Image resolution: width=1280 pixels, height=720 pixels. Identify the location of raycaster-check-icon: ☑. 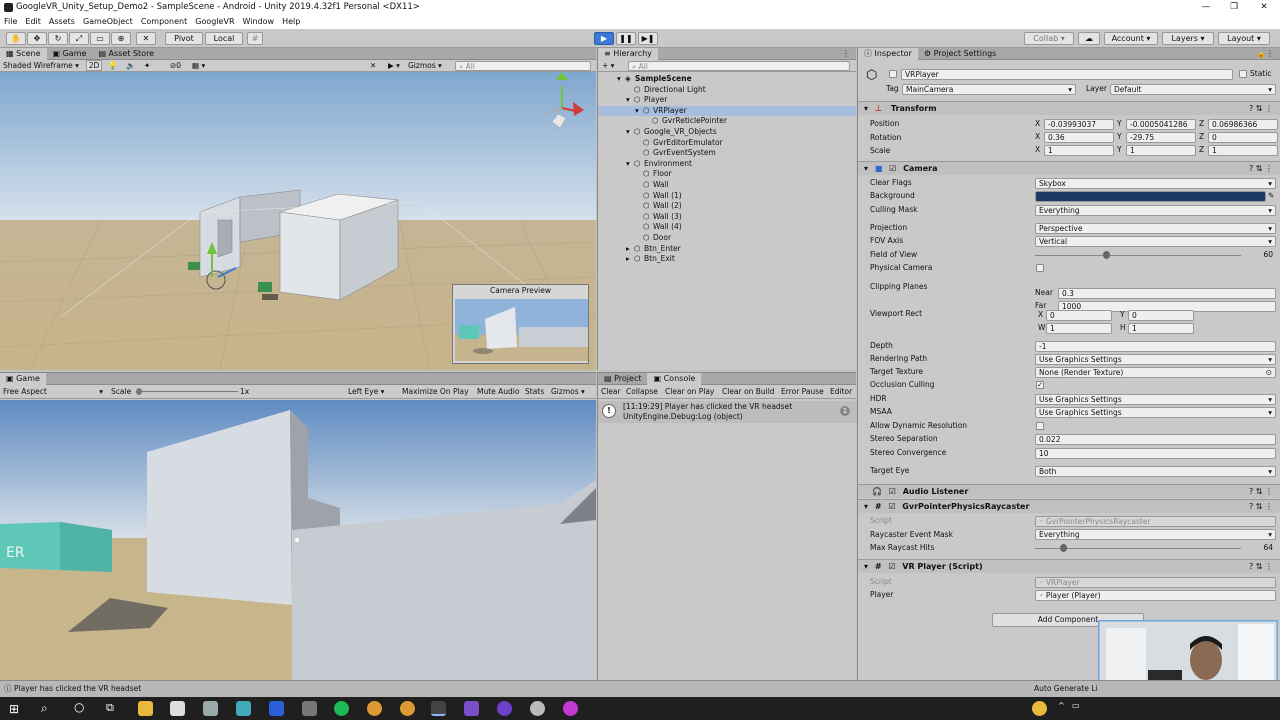
(891, 506).